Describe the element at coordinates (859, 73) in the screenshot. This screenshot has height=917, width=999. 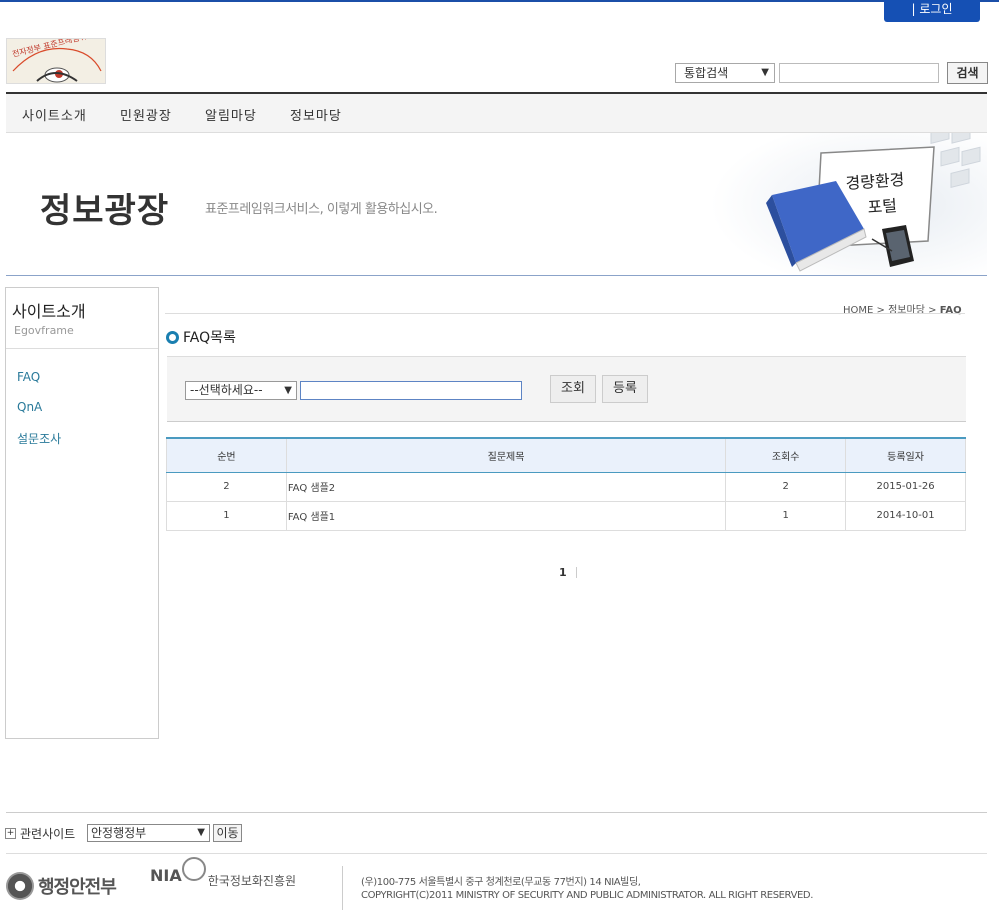
I see `search-input` at that location.